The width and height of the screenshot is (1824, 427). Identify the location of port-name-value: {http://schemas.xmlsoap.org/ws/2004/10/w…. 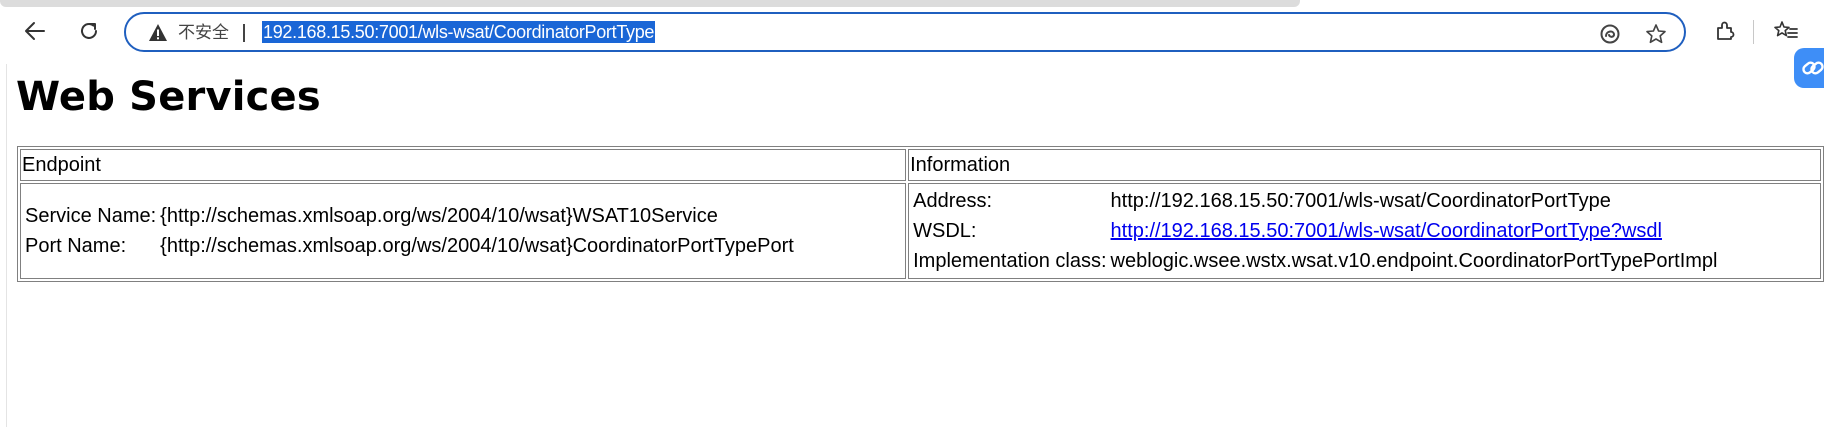
(477, 246).